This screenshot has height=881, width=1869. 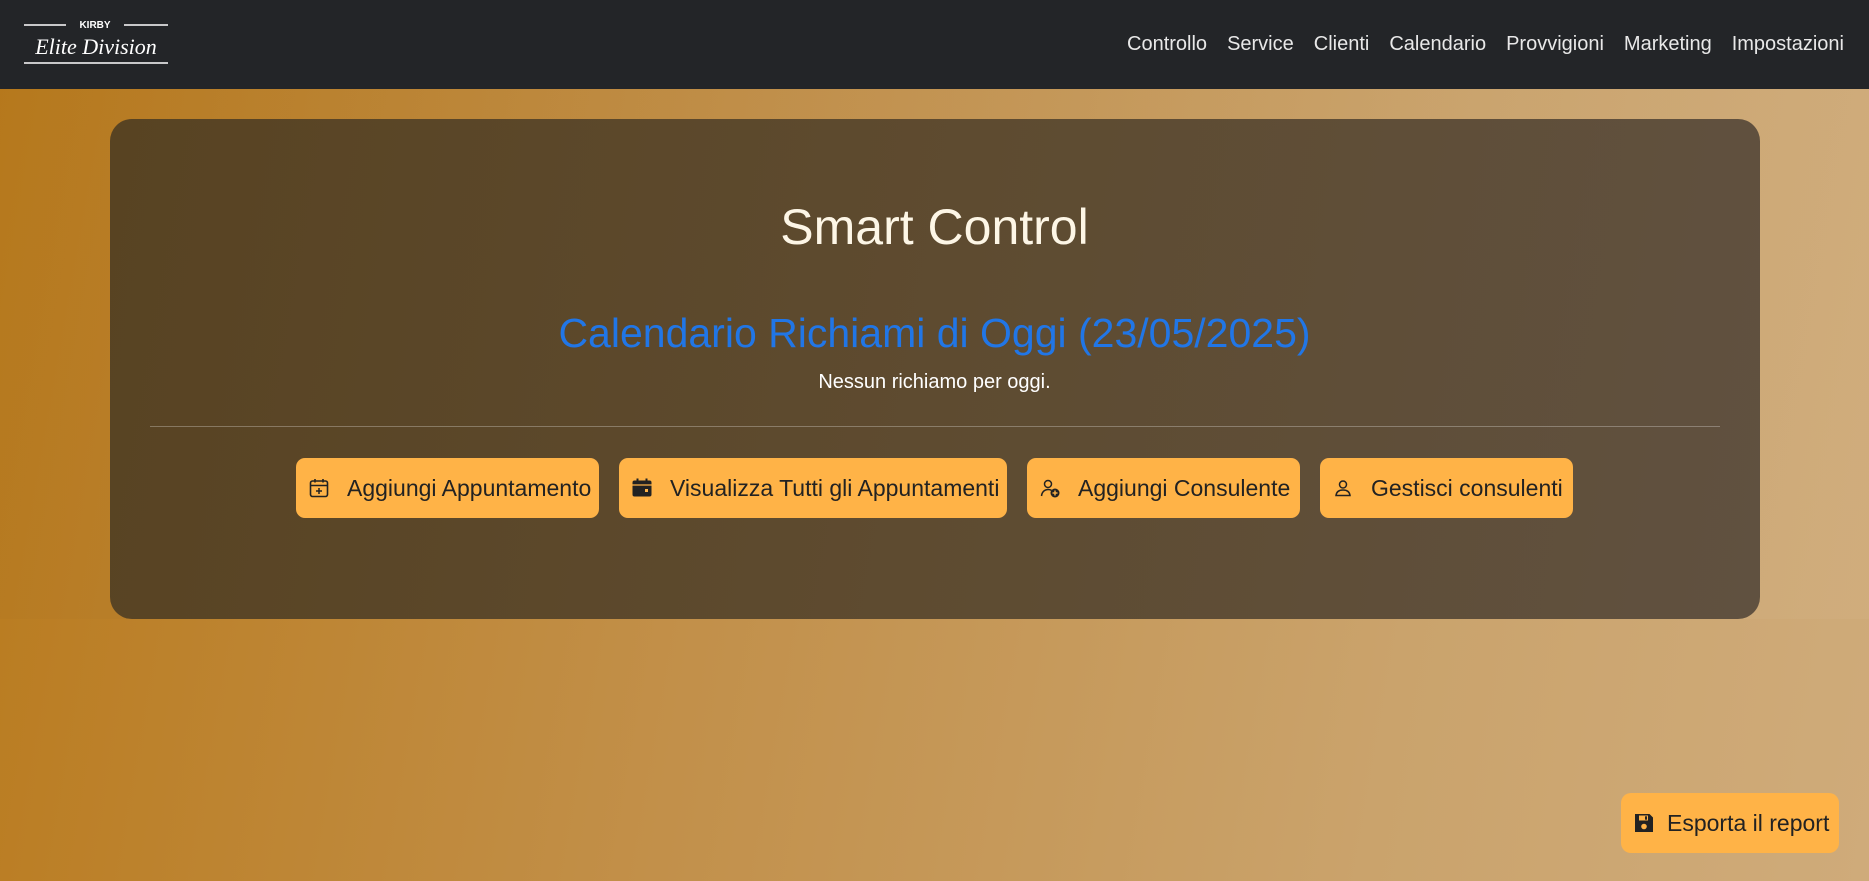 I want to click on nav-link-service: Service, so click(x=1260, y=44).